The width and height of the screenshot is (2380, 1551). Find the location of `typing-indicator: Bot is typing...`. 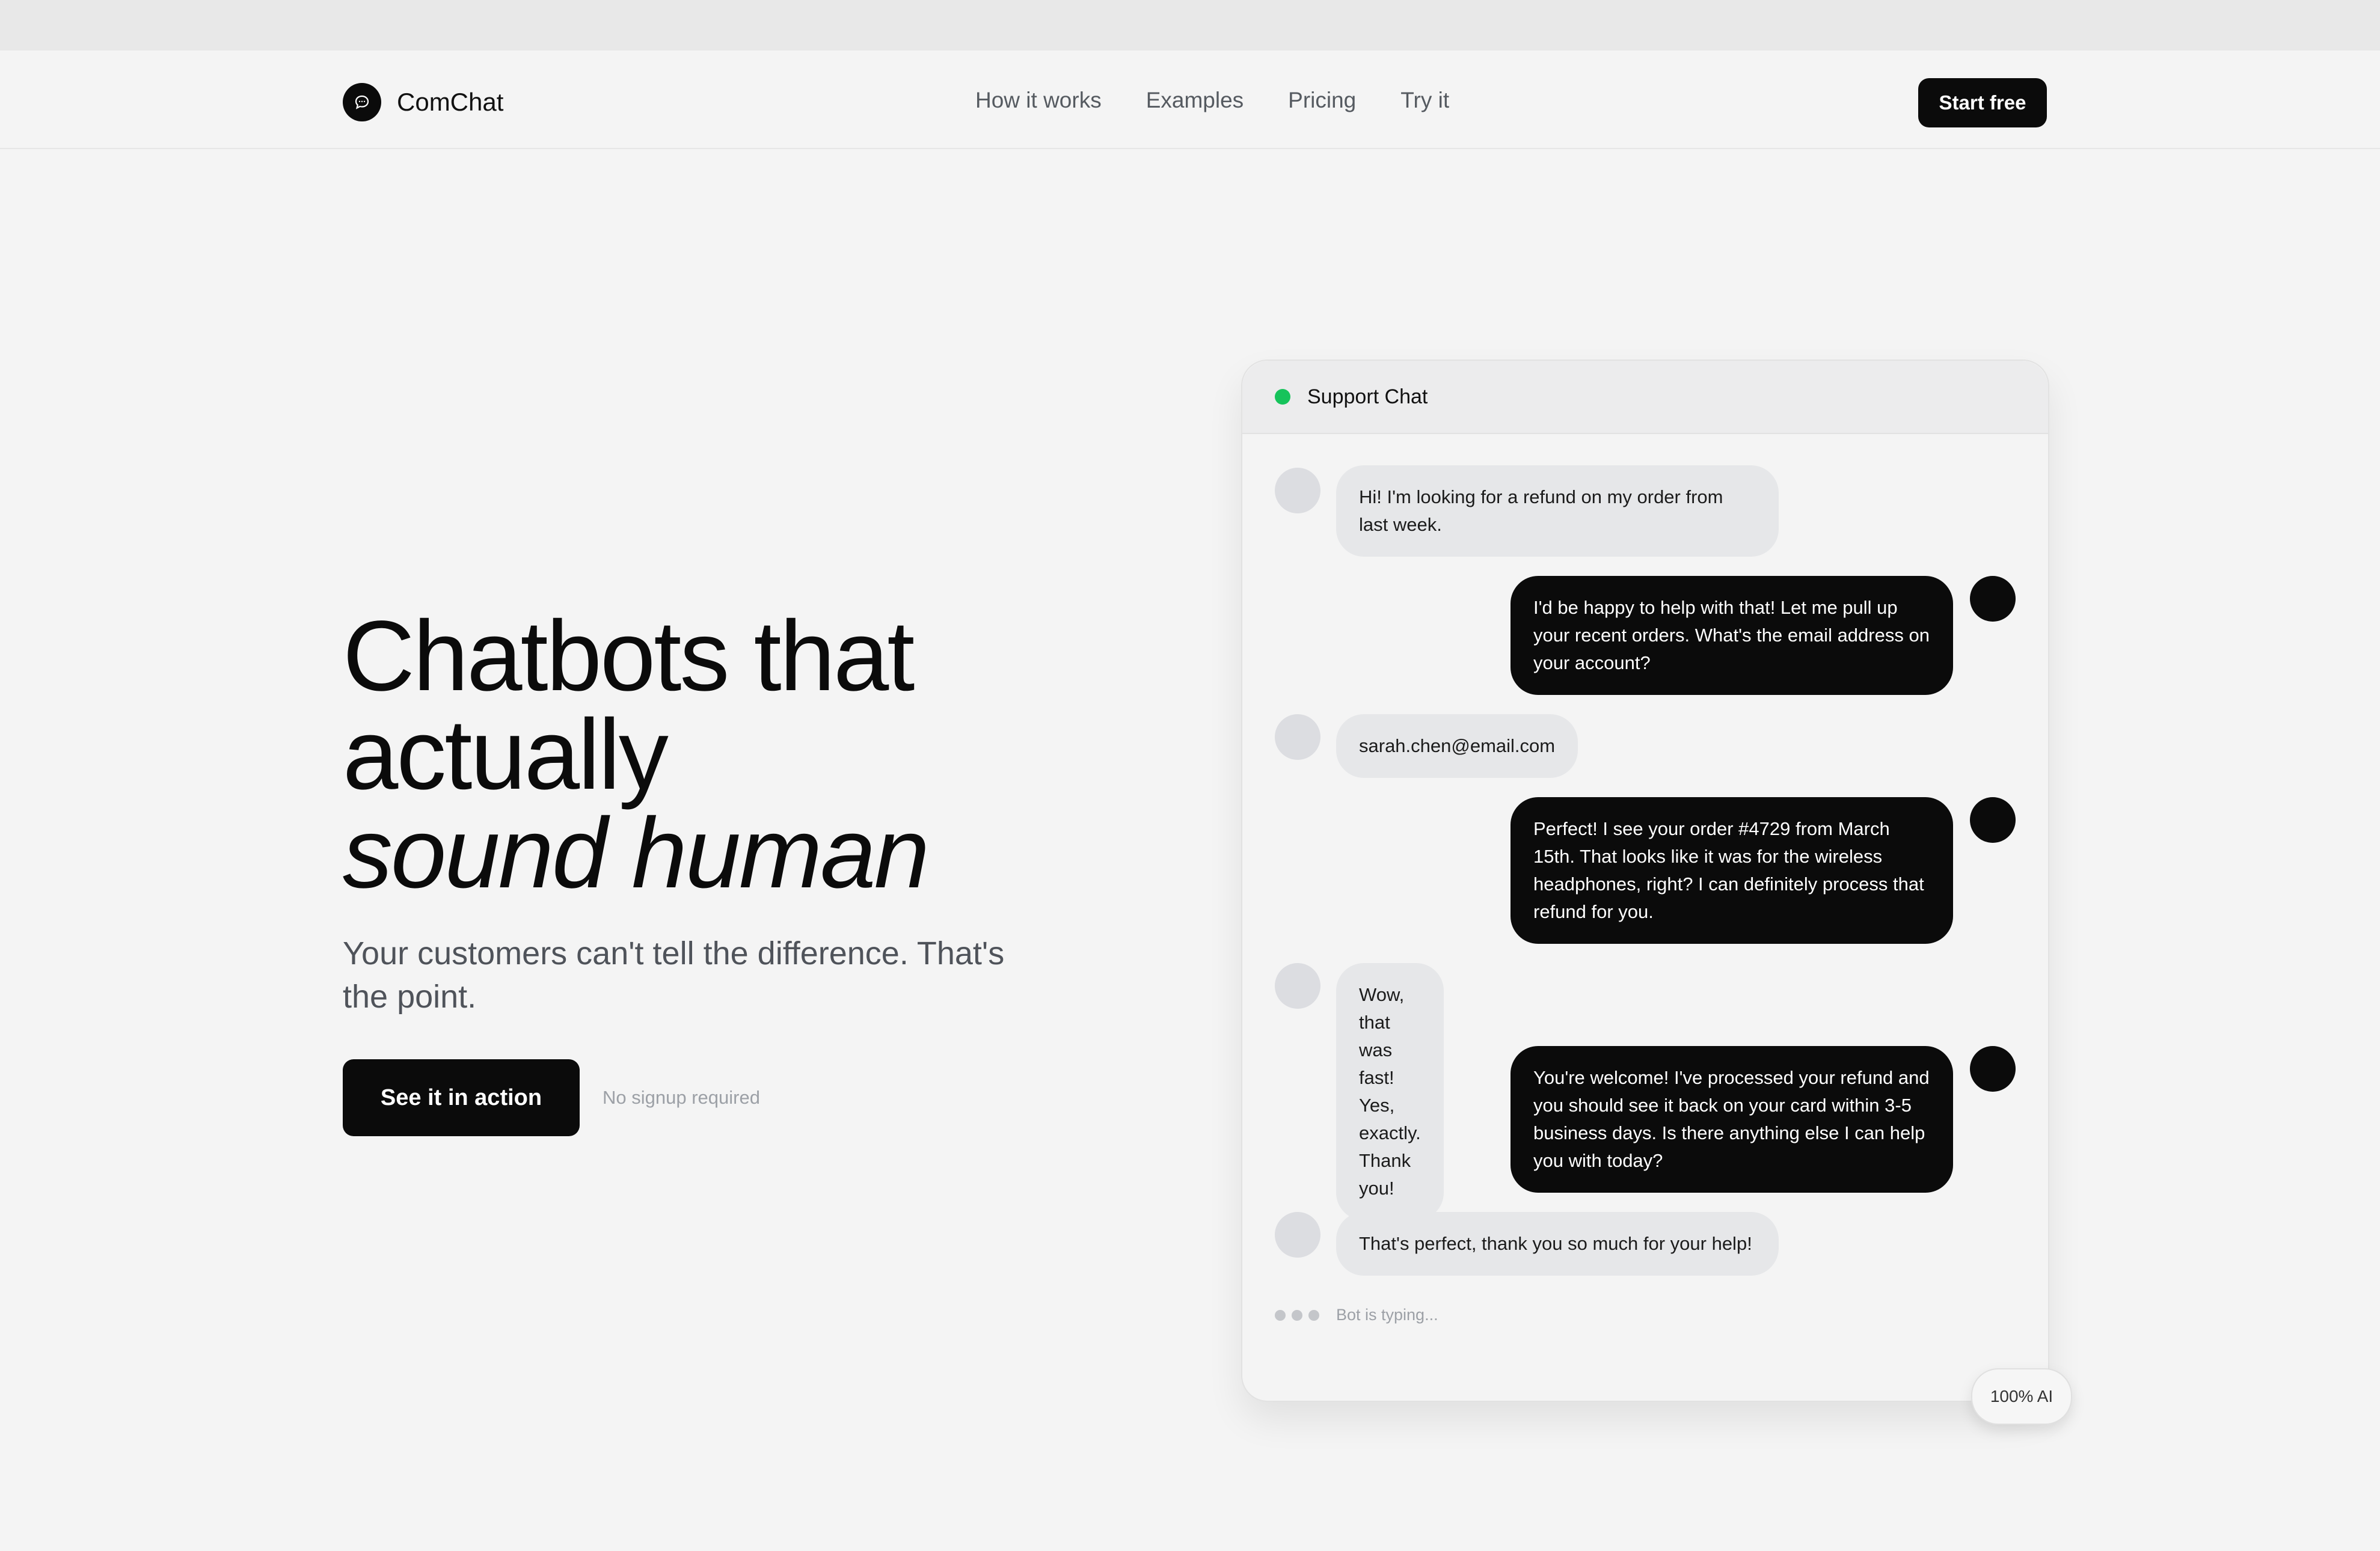

typing-indicator: Bot is typing... is located at coordinates (1356, 1315).